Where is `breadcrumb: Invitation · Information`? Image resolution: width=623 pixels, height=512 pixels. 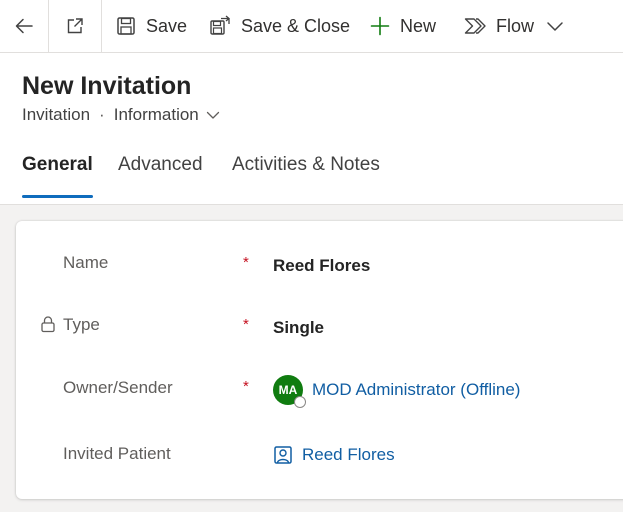 breadcrumb: Invitation · Information is located at coordinates (121, 115).